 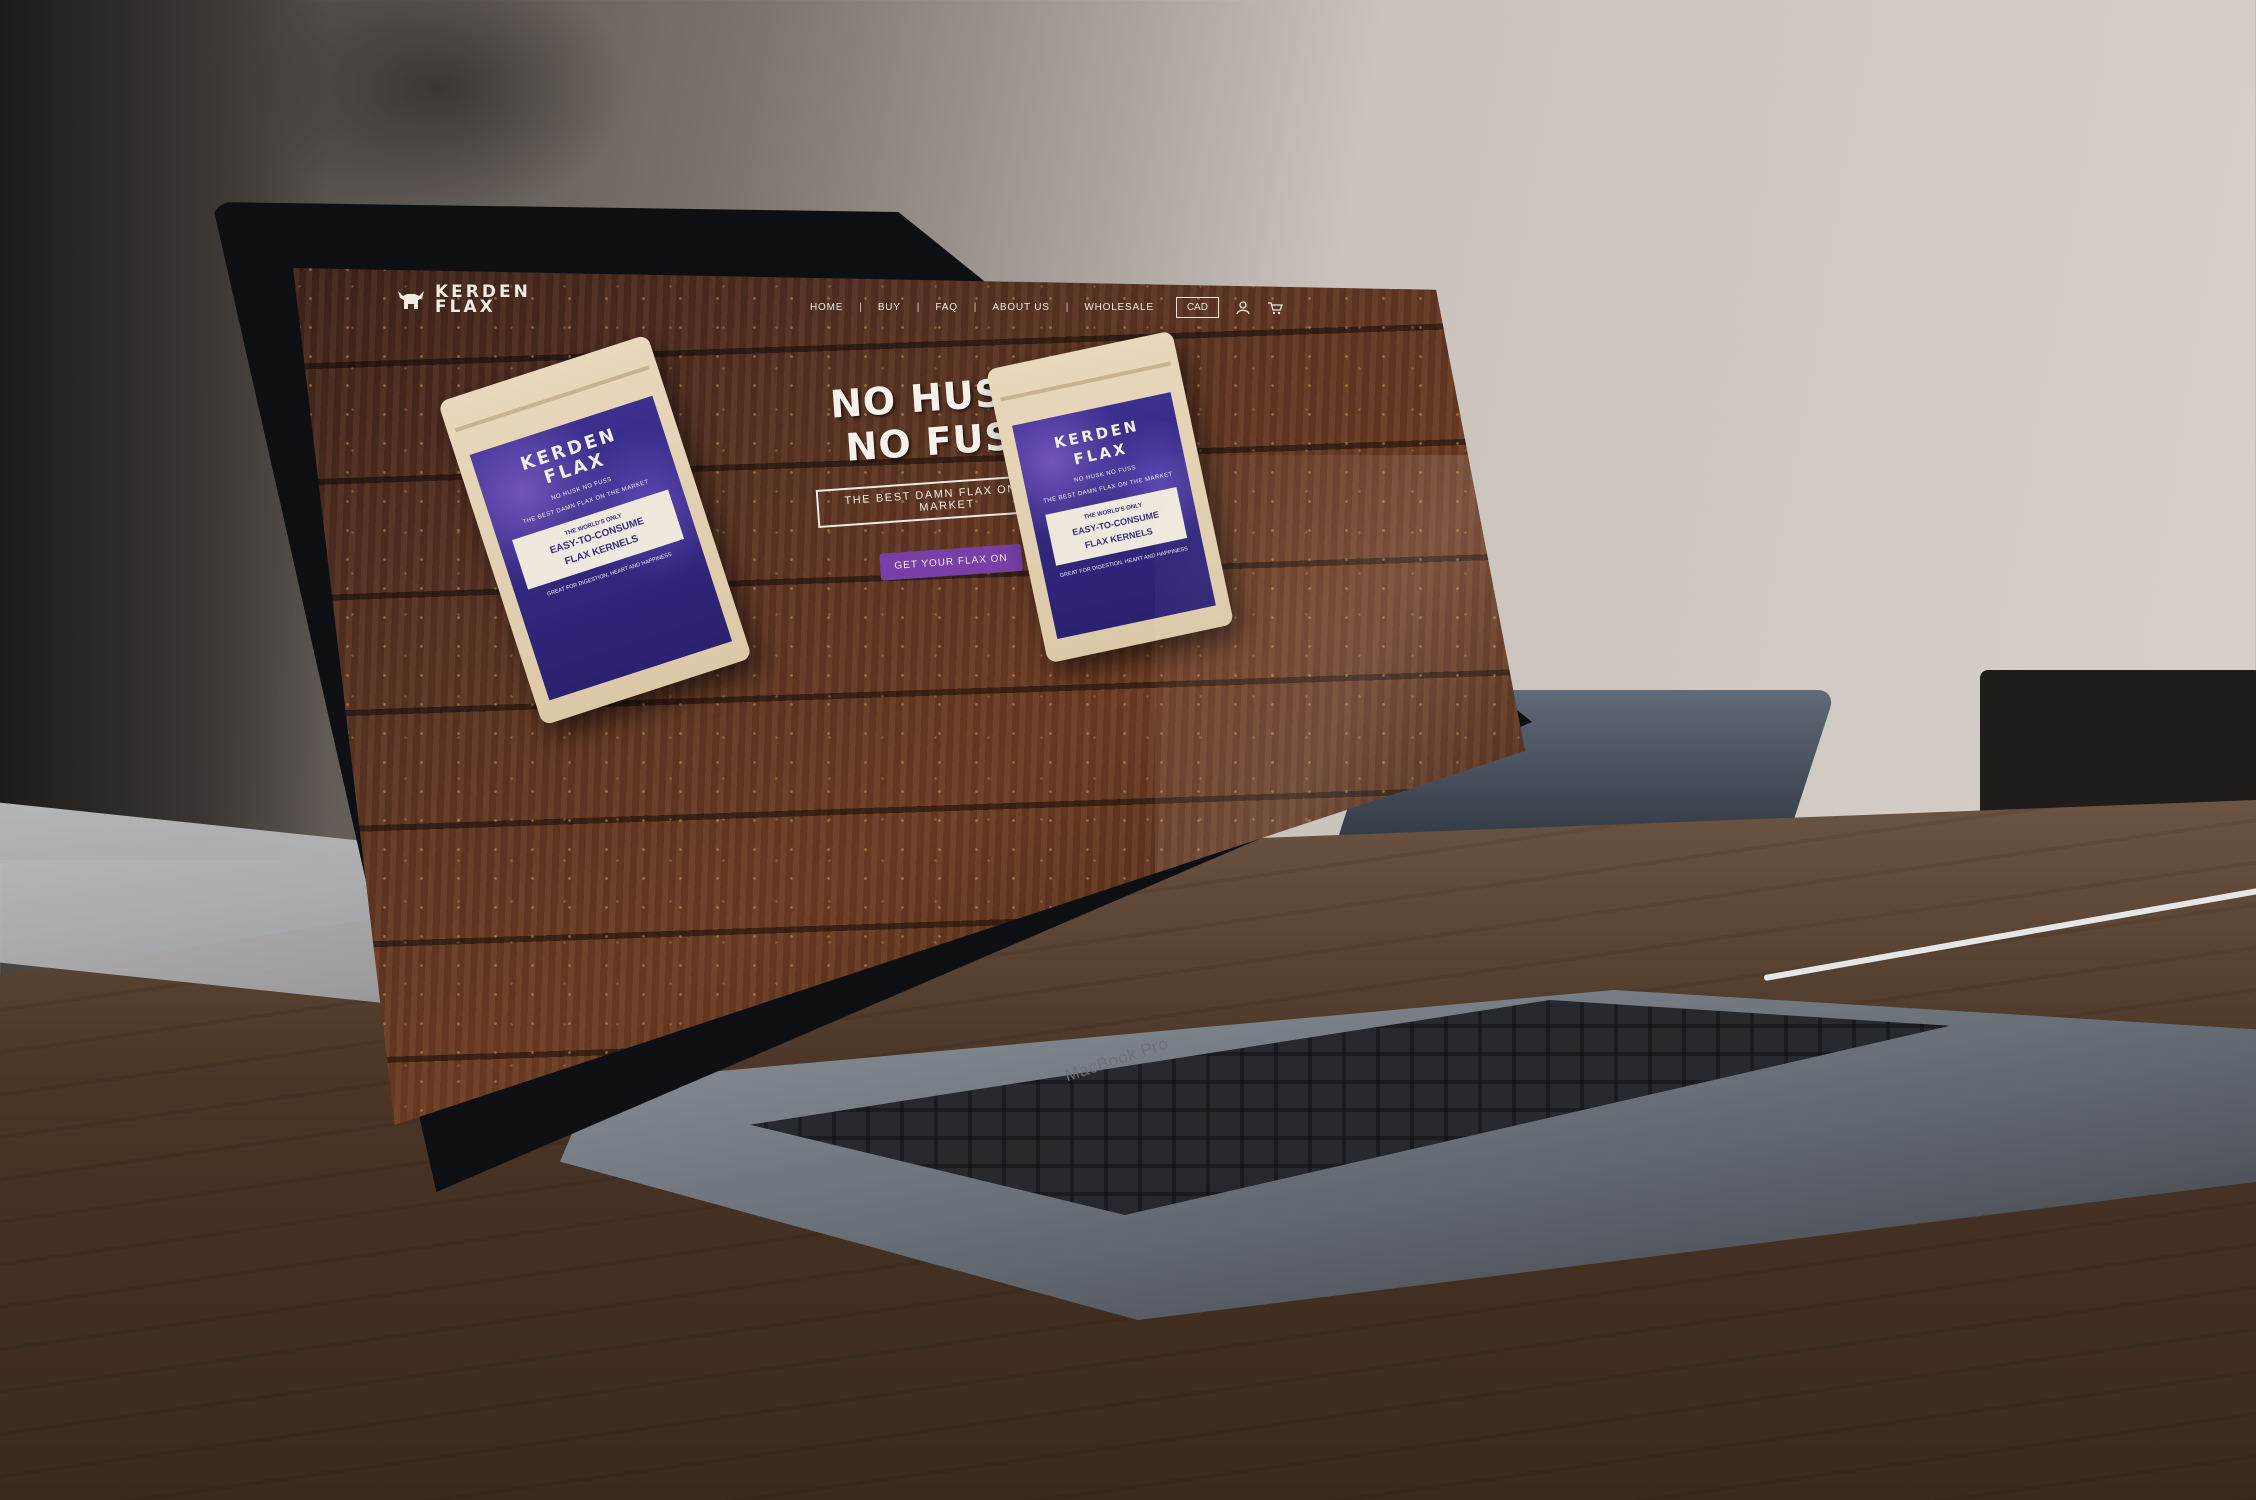 What do you see at coordinates (1197, 307) in the screenshot?
I see `currency-select: CAD` at bounding box center [1197, 307].